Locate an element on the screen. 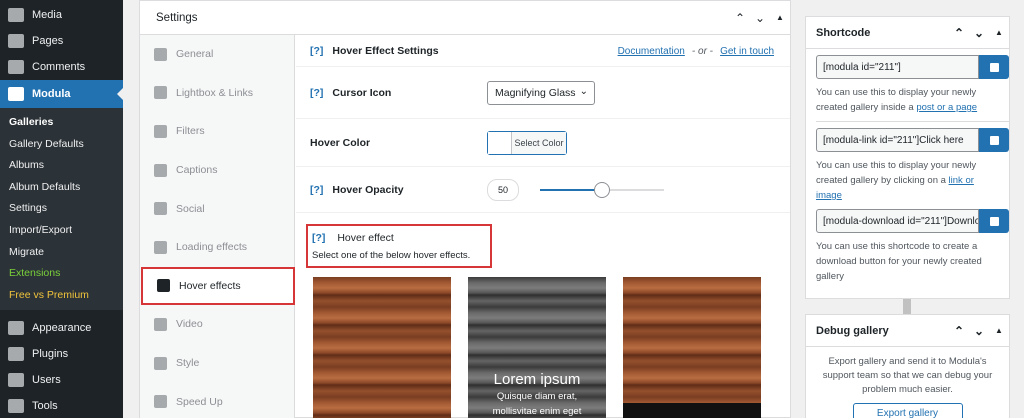  menu-item-appearance: Appearance is located at coordinates (61, 328).